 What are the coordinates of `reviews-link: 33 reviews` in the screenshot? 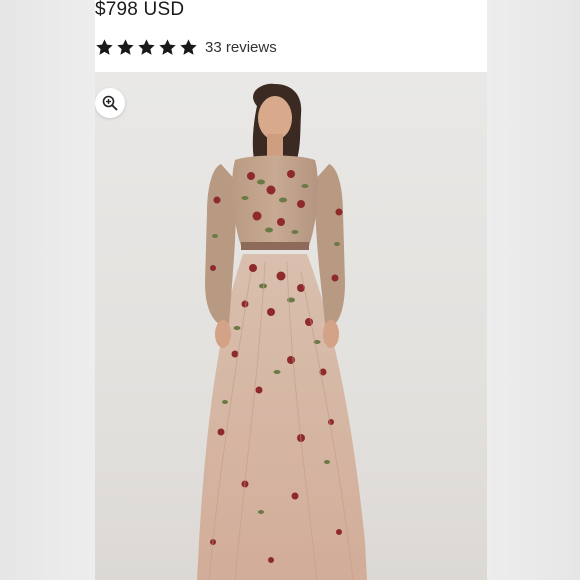 It's located at (241, 47).